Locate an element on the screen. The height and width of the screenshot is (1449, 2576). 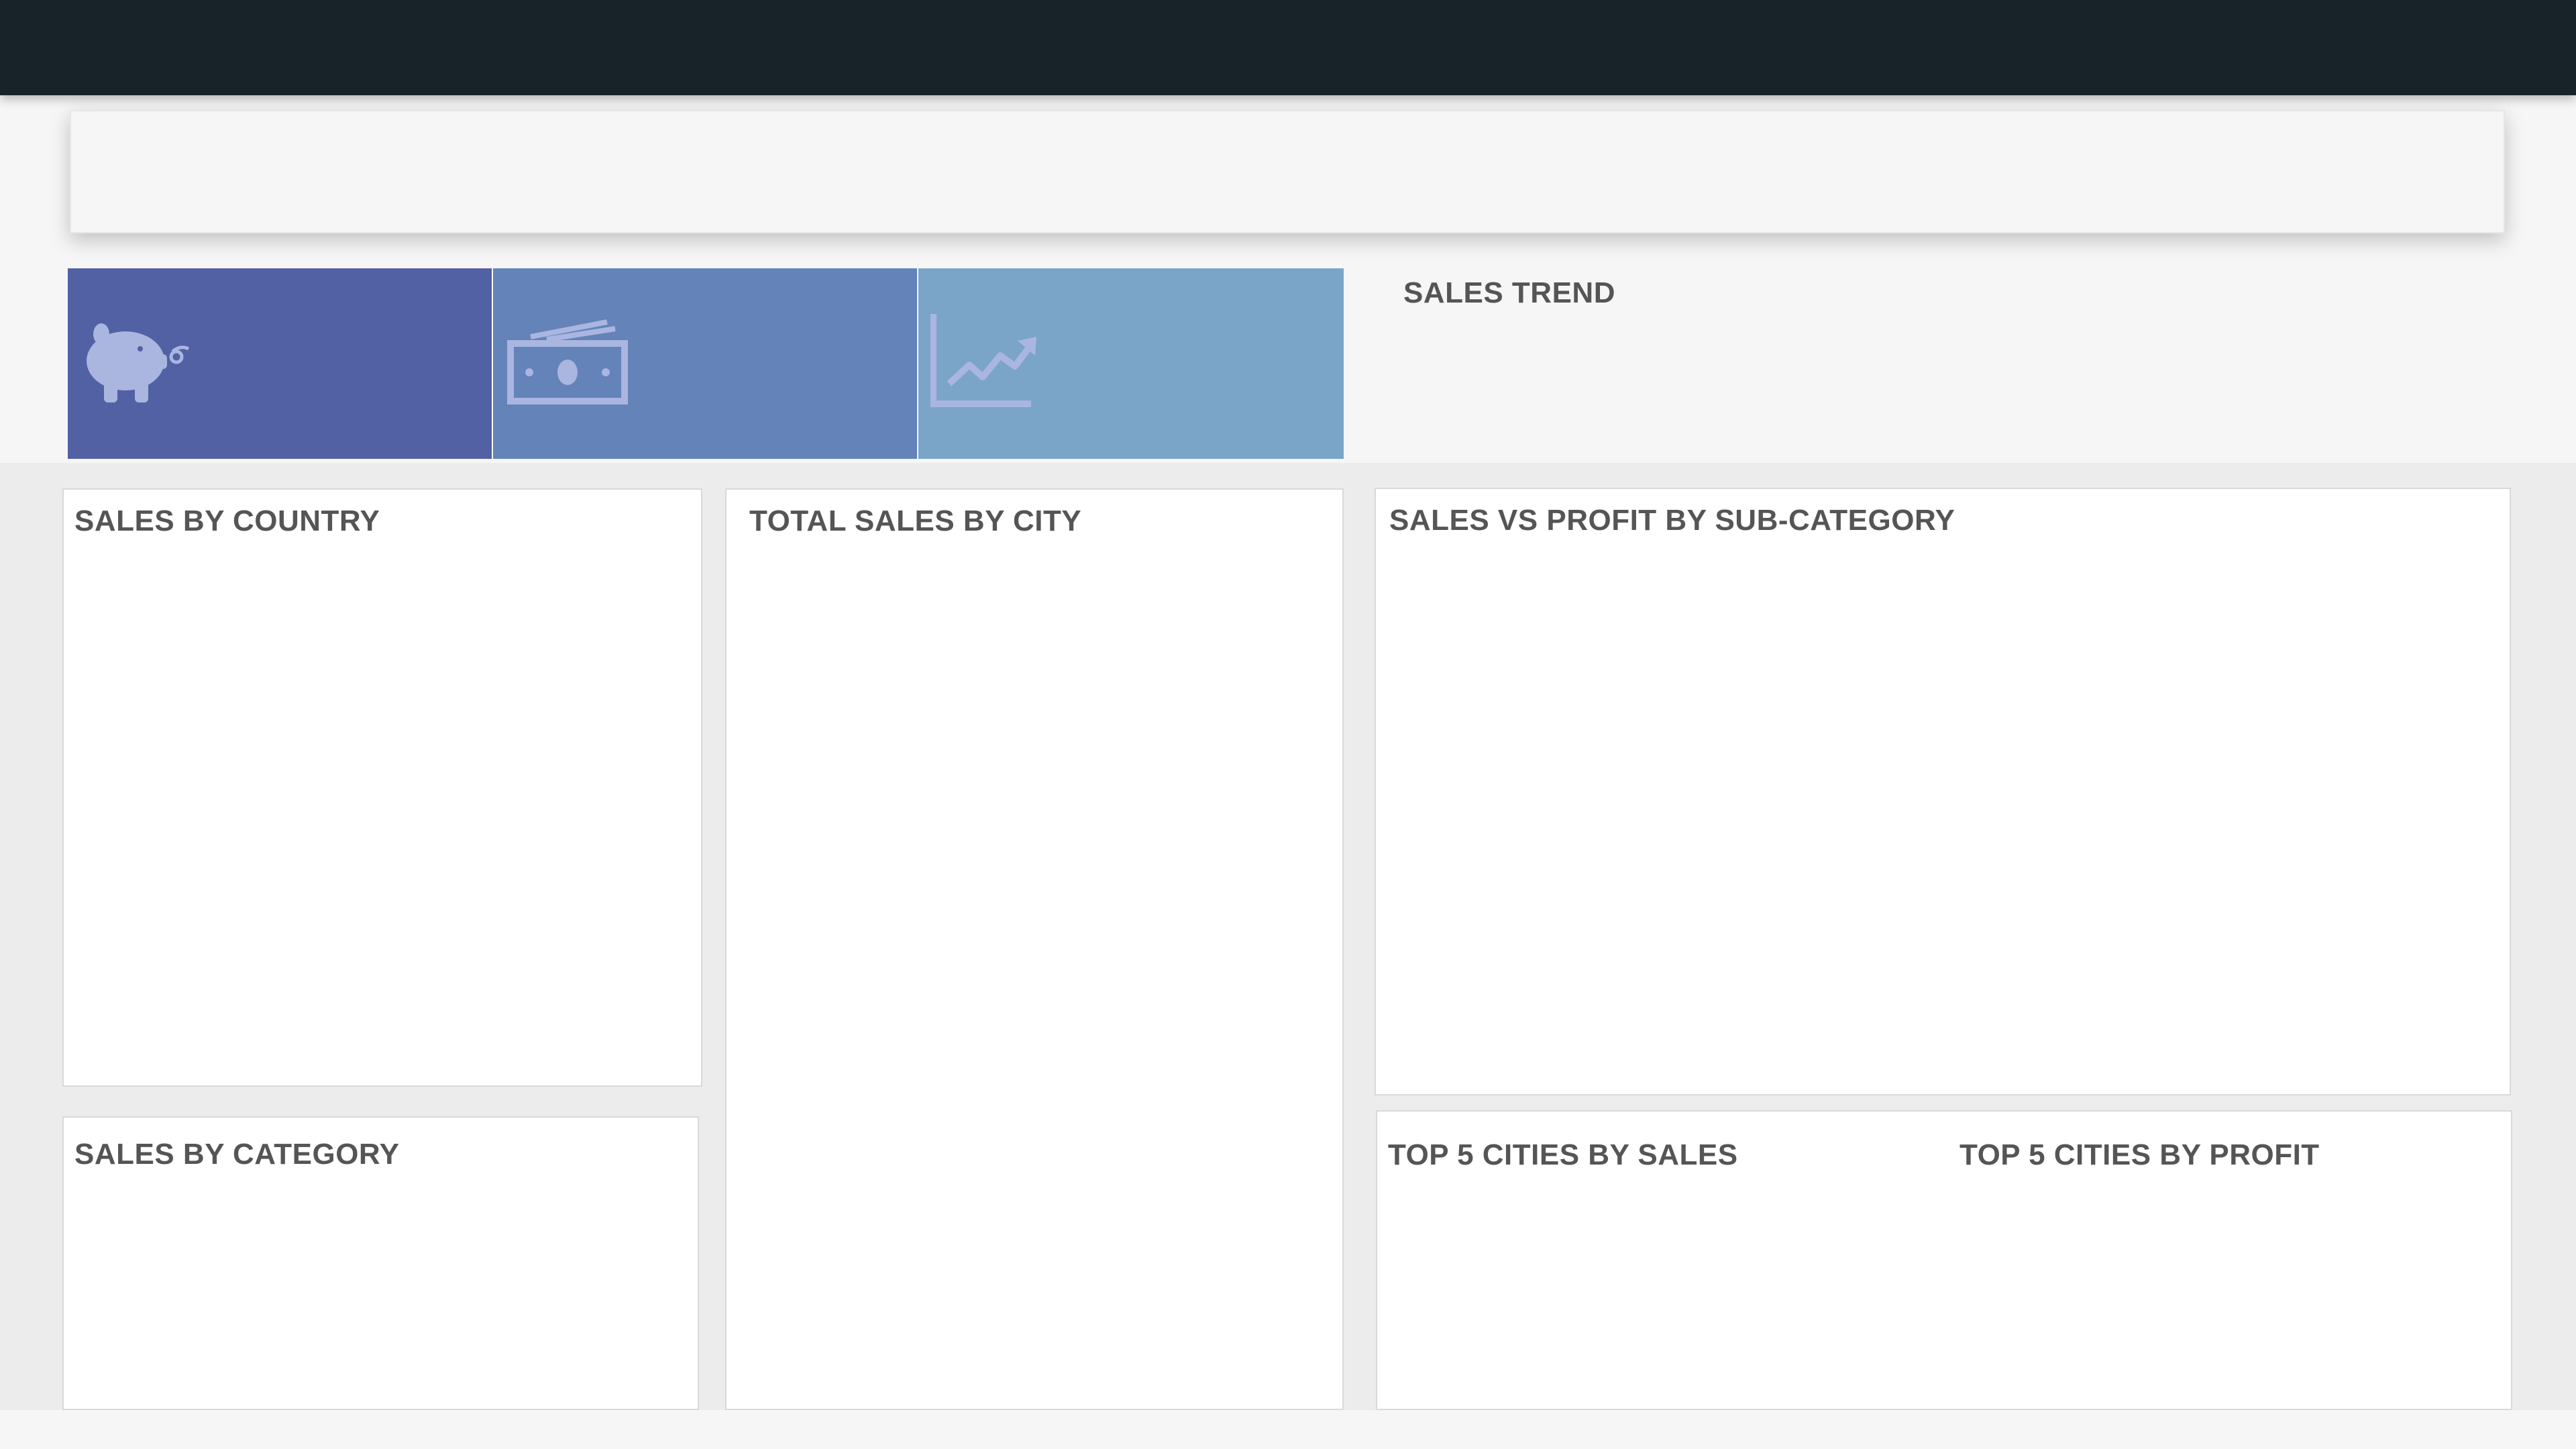
top5-sales-title: TOP 5 CITIES BY SALES is located at coordinates (1563, 1154).